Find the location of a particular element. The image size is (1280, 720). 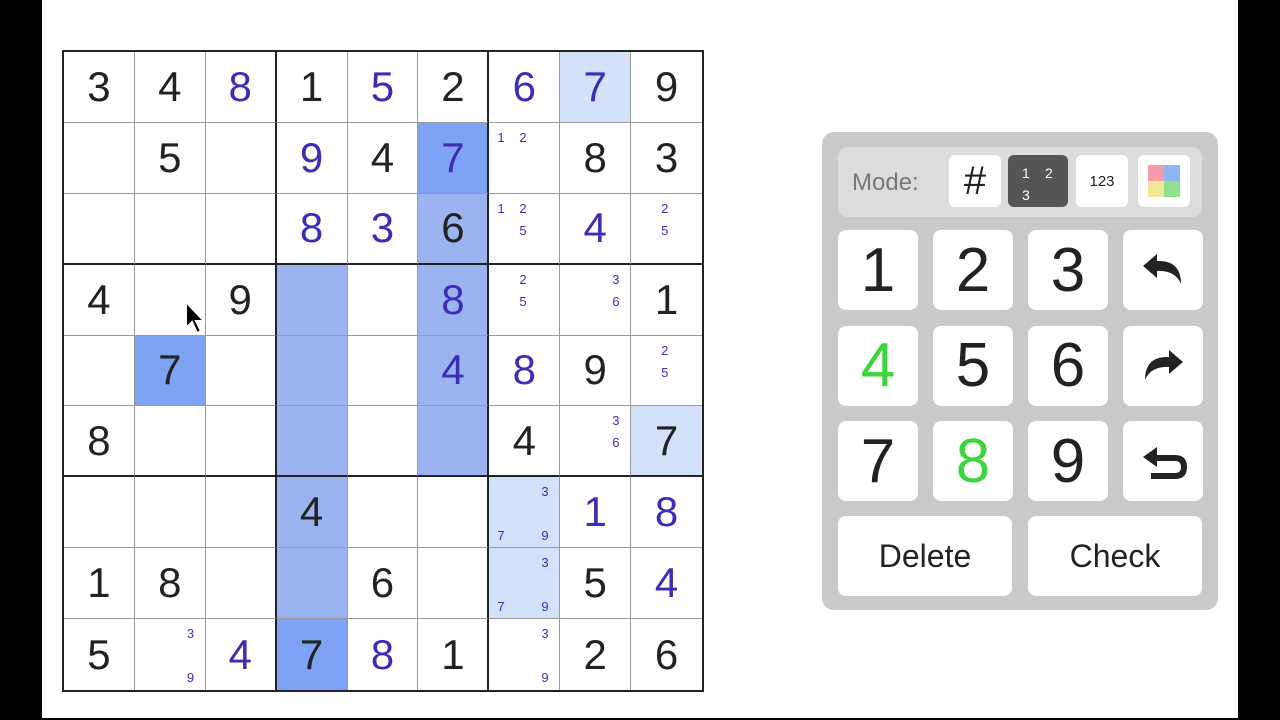

mode-normal-button: # is located at coordinates (975, 181).